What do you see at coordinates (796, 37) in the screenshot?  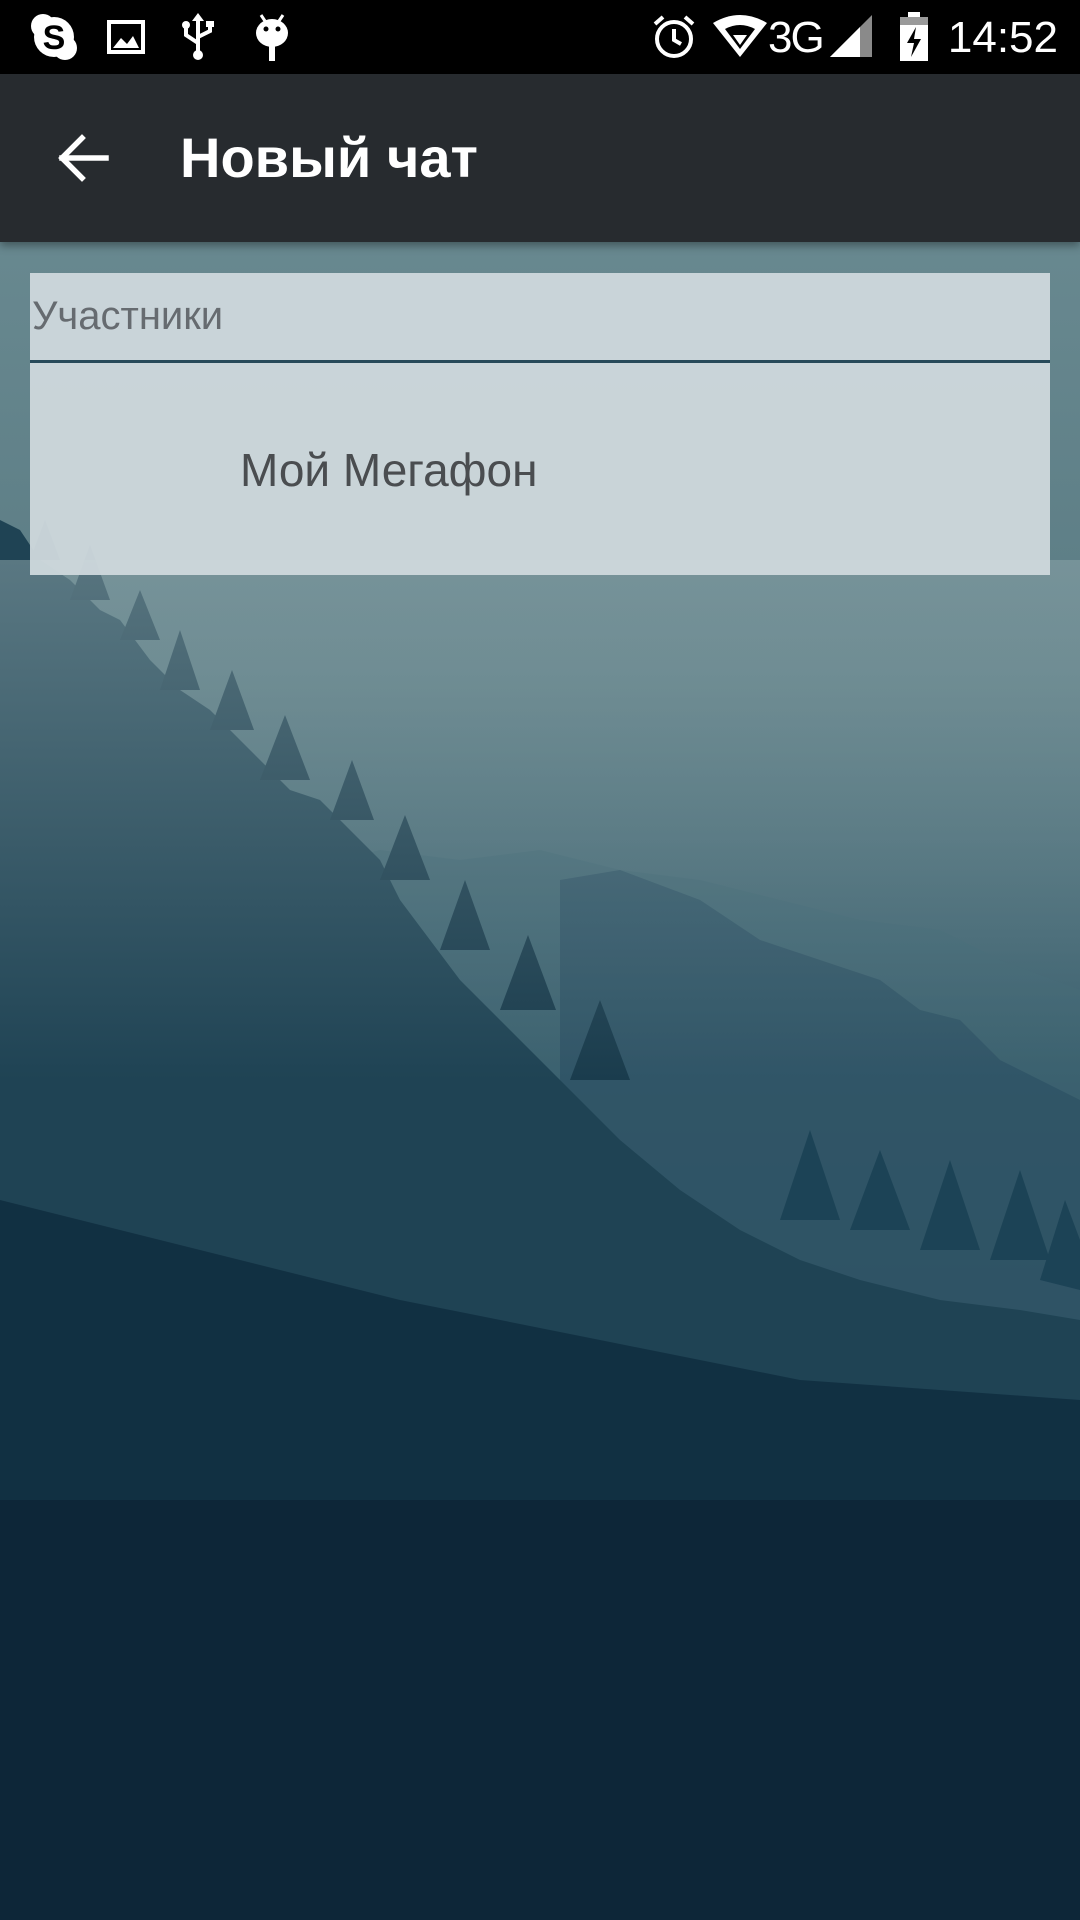 I see `network-type: 3G` at bounding box center [796, 37].